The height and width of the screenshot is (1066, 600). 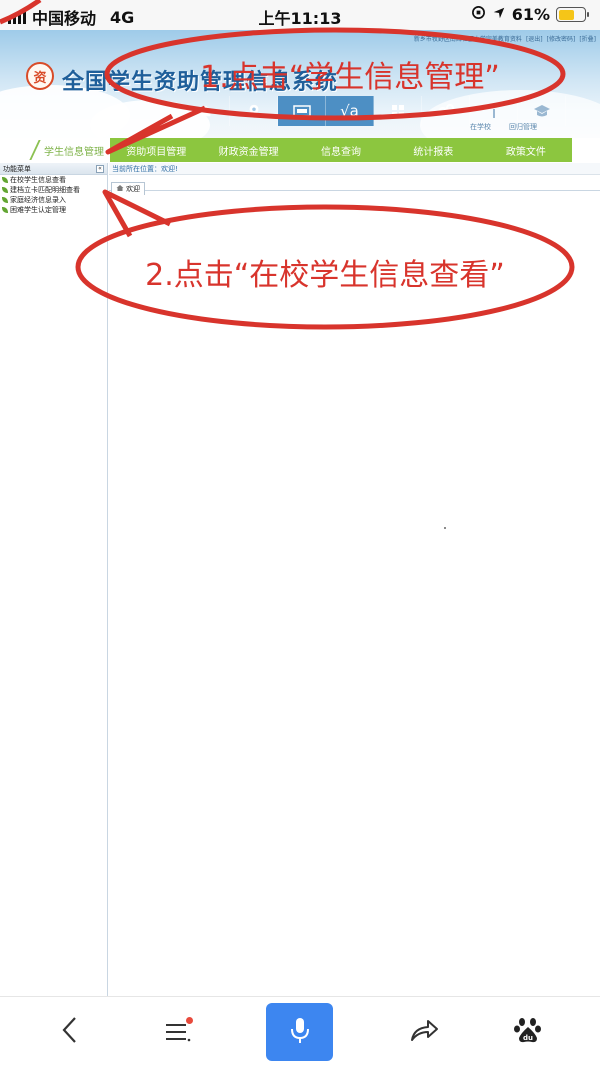 What do you see at coordinates (74, 152) in the screenshot?
I see `menu-active-label: 学生信息管理` at bounding box center [74, 152].